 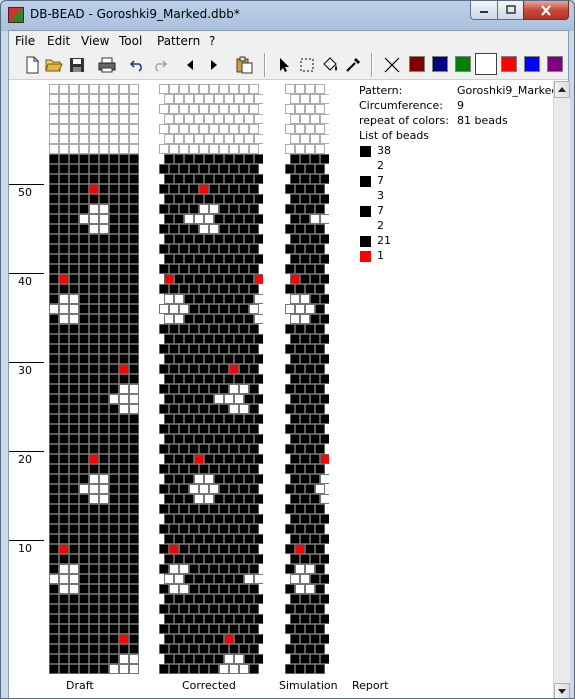 What do you see at coordinates (370, 685) in the screenshot?
I see `tab-report: Report` at bounding box center [370, 685].